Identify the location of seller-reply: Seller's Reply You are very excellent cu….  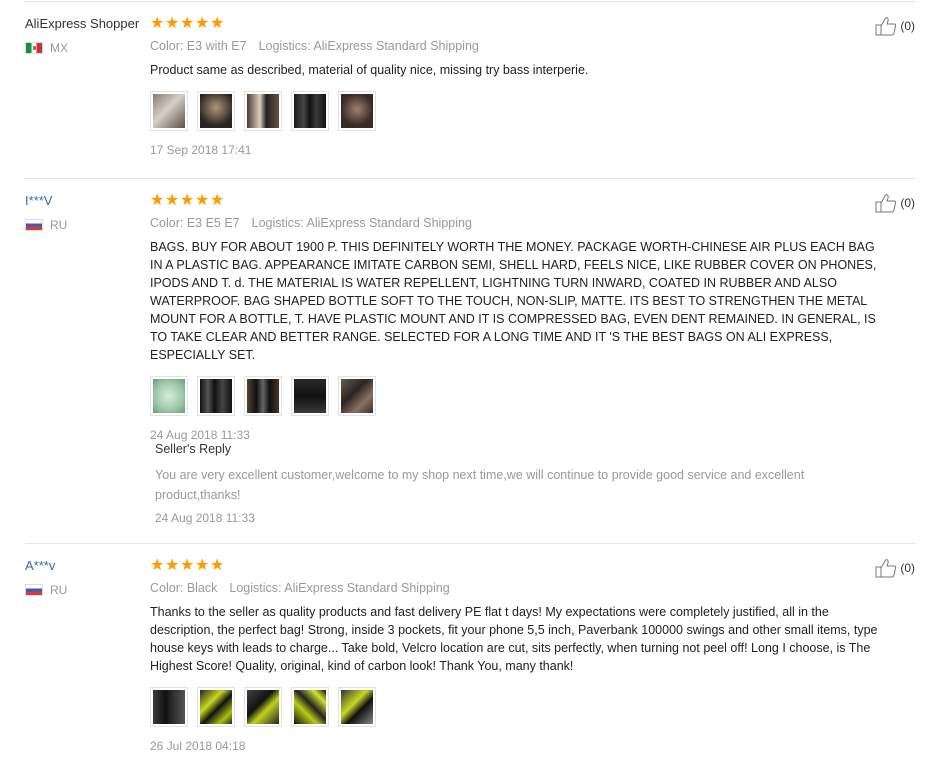
(515, 483).